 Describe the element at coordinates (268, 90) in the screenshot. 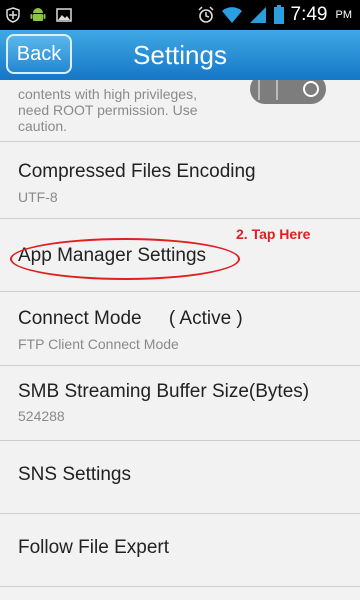

I see `toggle-grip-icon` at that location.